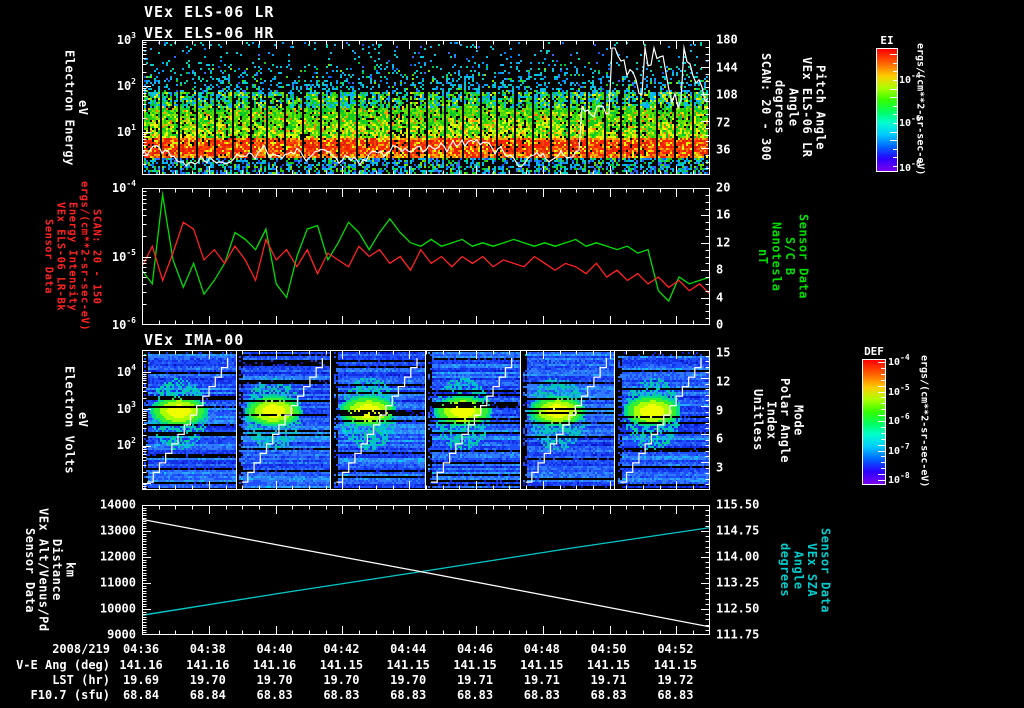  I want to click on panel4-right-tick: 113.25, so click(738, 582).